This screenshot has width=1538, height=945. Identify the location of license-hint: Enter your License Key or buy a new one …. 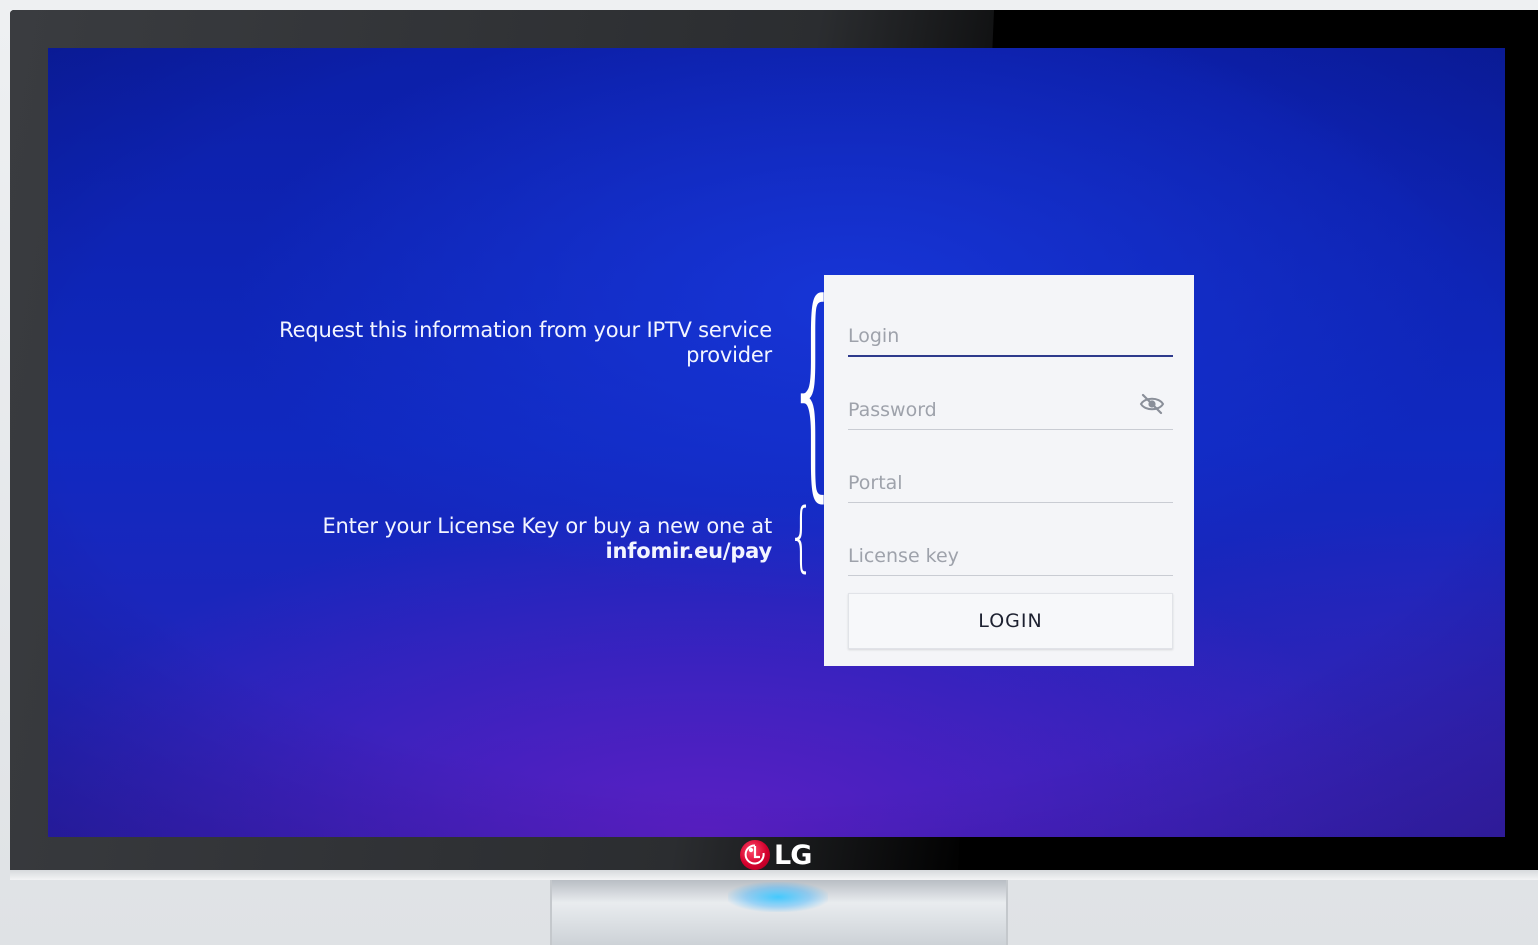
(492, 539).